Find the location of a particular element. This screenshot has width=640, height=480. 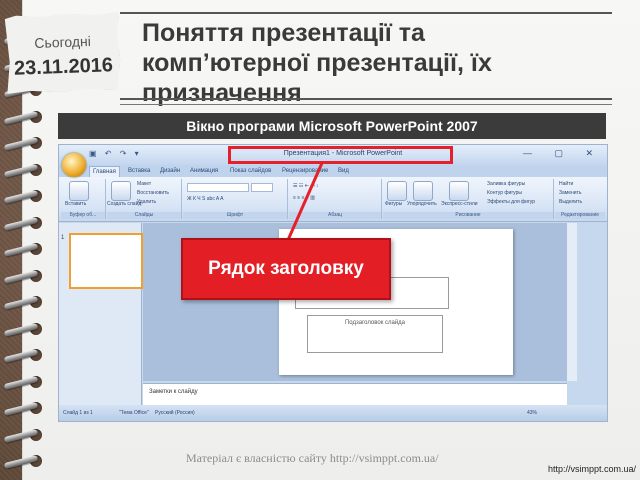

thumbnail-number: 1 is located at coordinates (63, 238).